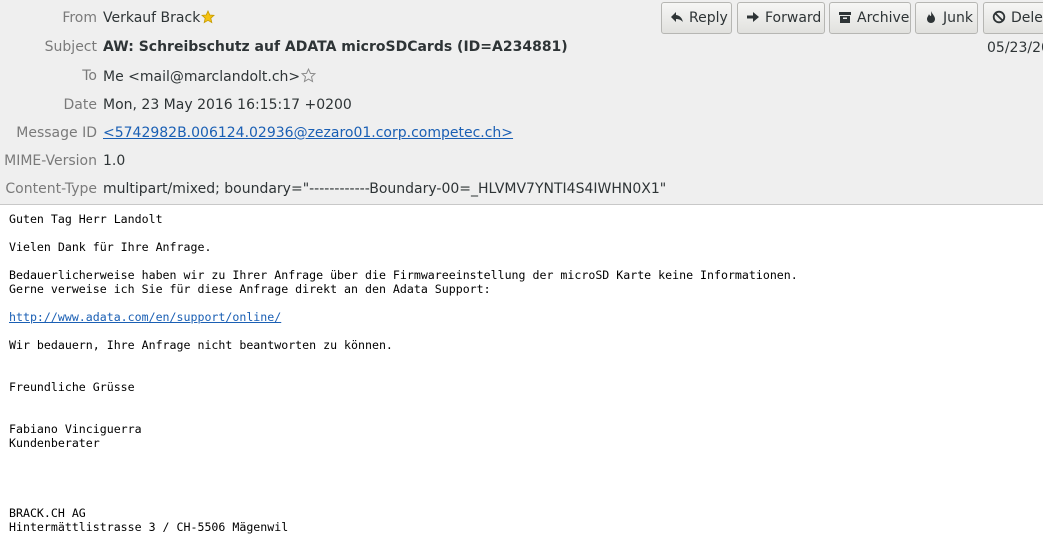 The height and width of the screenshot is (534, 1043). I want to click on date-value: Mon, 23 May 2016 16:15:17 +0200, so click(227, 105).